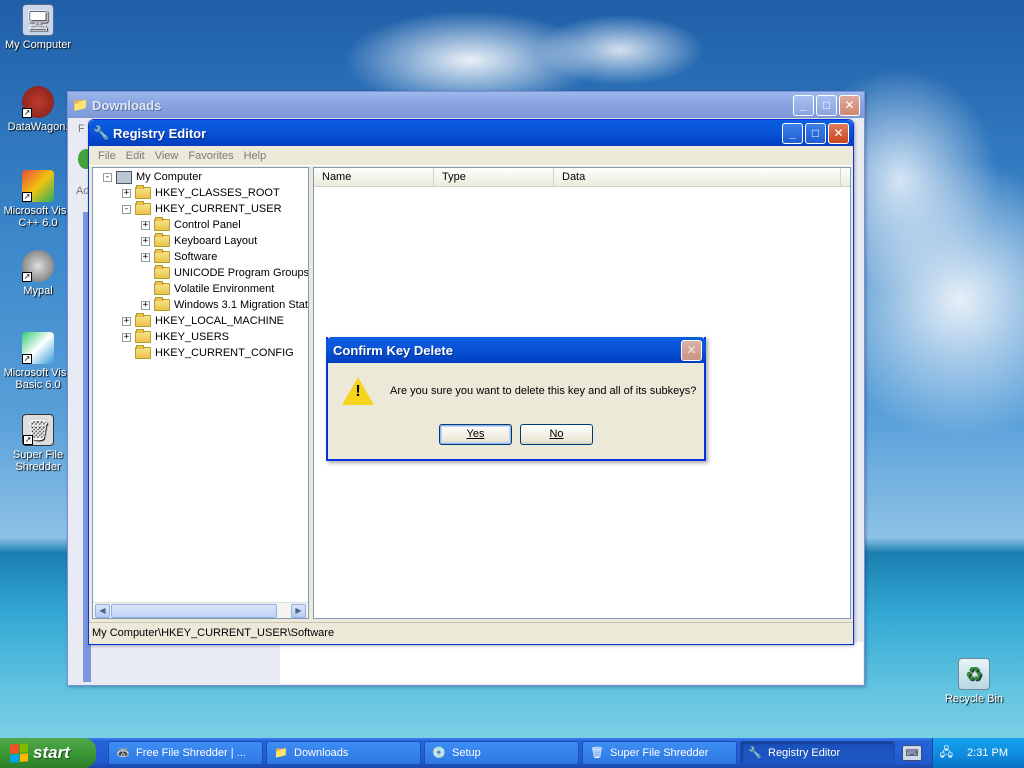 This screenshot has width=1024, height=768. I want to click on tree-node-hku: + HKEY_USERS, so click(175, 337).